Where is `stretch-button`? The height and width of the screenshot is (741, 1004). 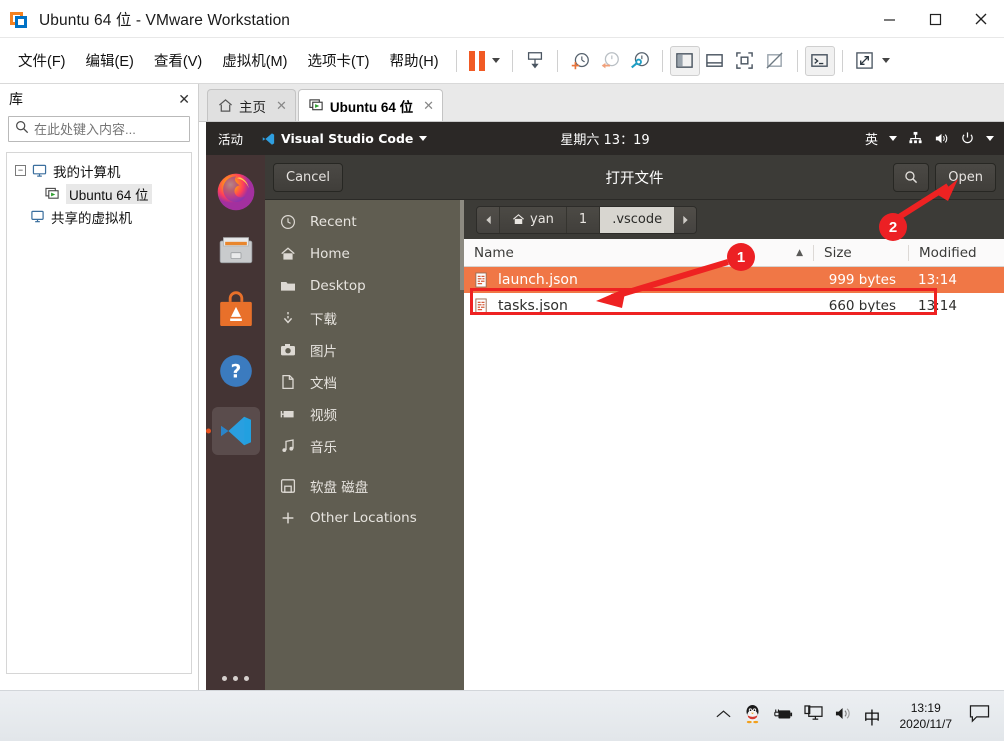 stretch-button is located at coordinates (865, 61).